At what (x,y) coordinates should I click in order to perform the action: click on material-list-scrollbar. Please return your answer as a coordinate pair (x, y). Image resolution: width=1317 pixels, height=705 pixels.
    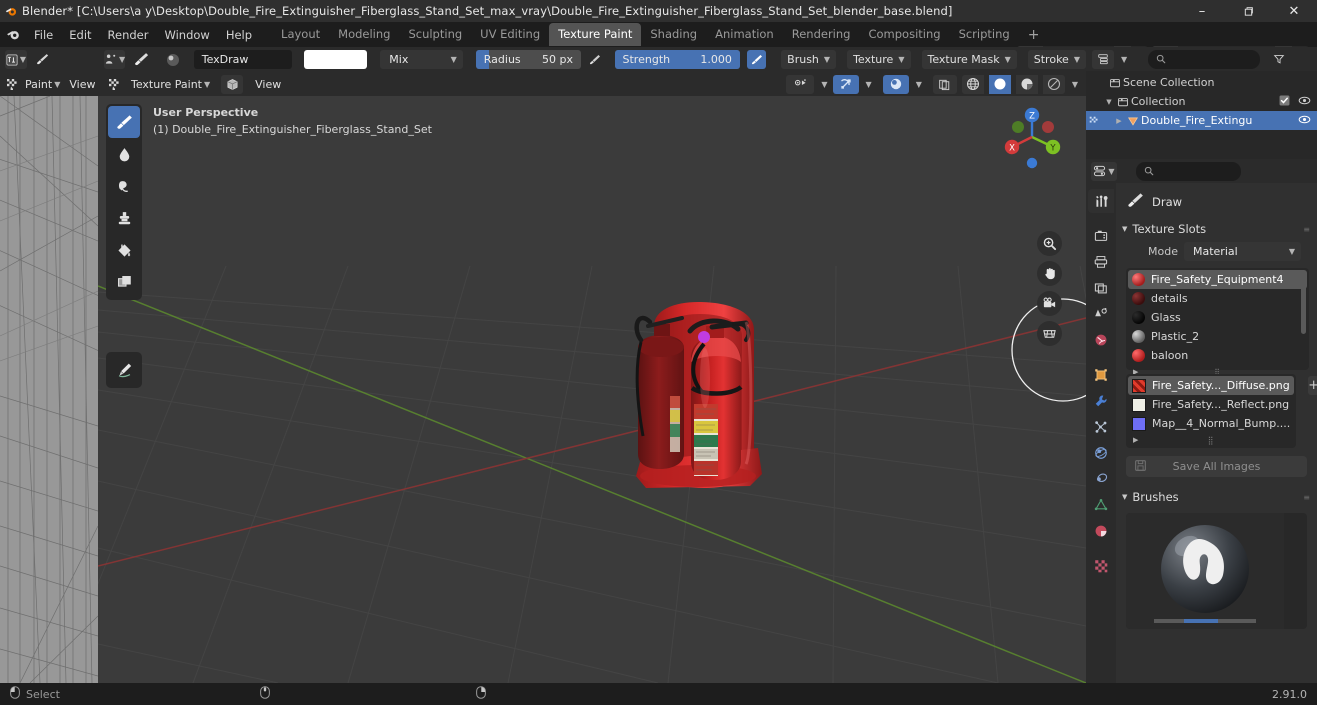
    Looking at the image, I should click on (1303, 303).